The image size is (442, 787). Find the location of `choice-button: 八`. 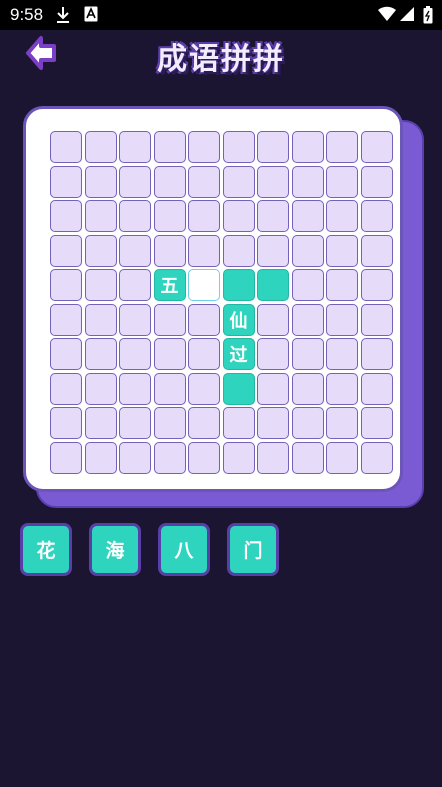

choice-button: 八 is located at coordinates (184, 549).